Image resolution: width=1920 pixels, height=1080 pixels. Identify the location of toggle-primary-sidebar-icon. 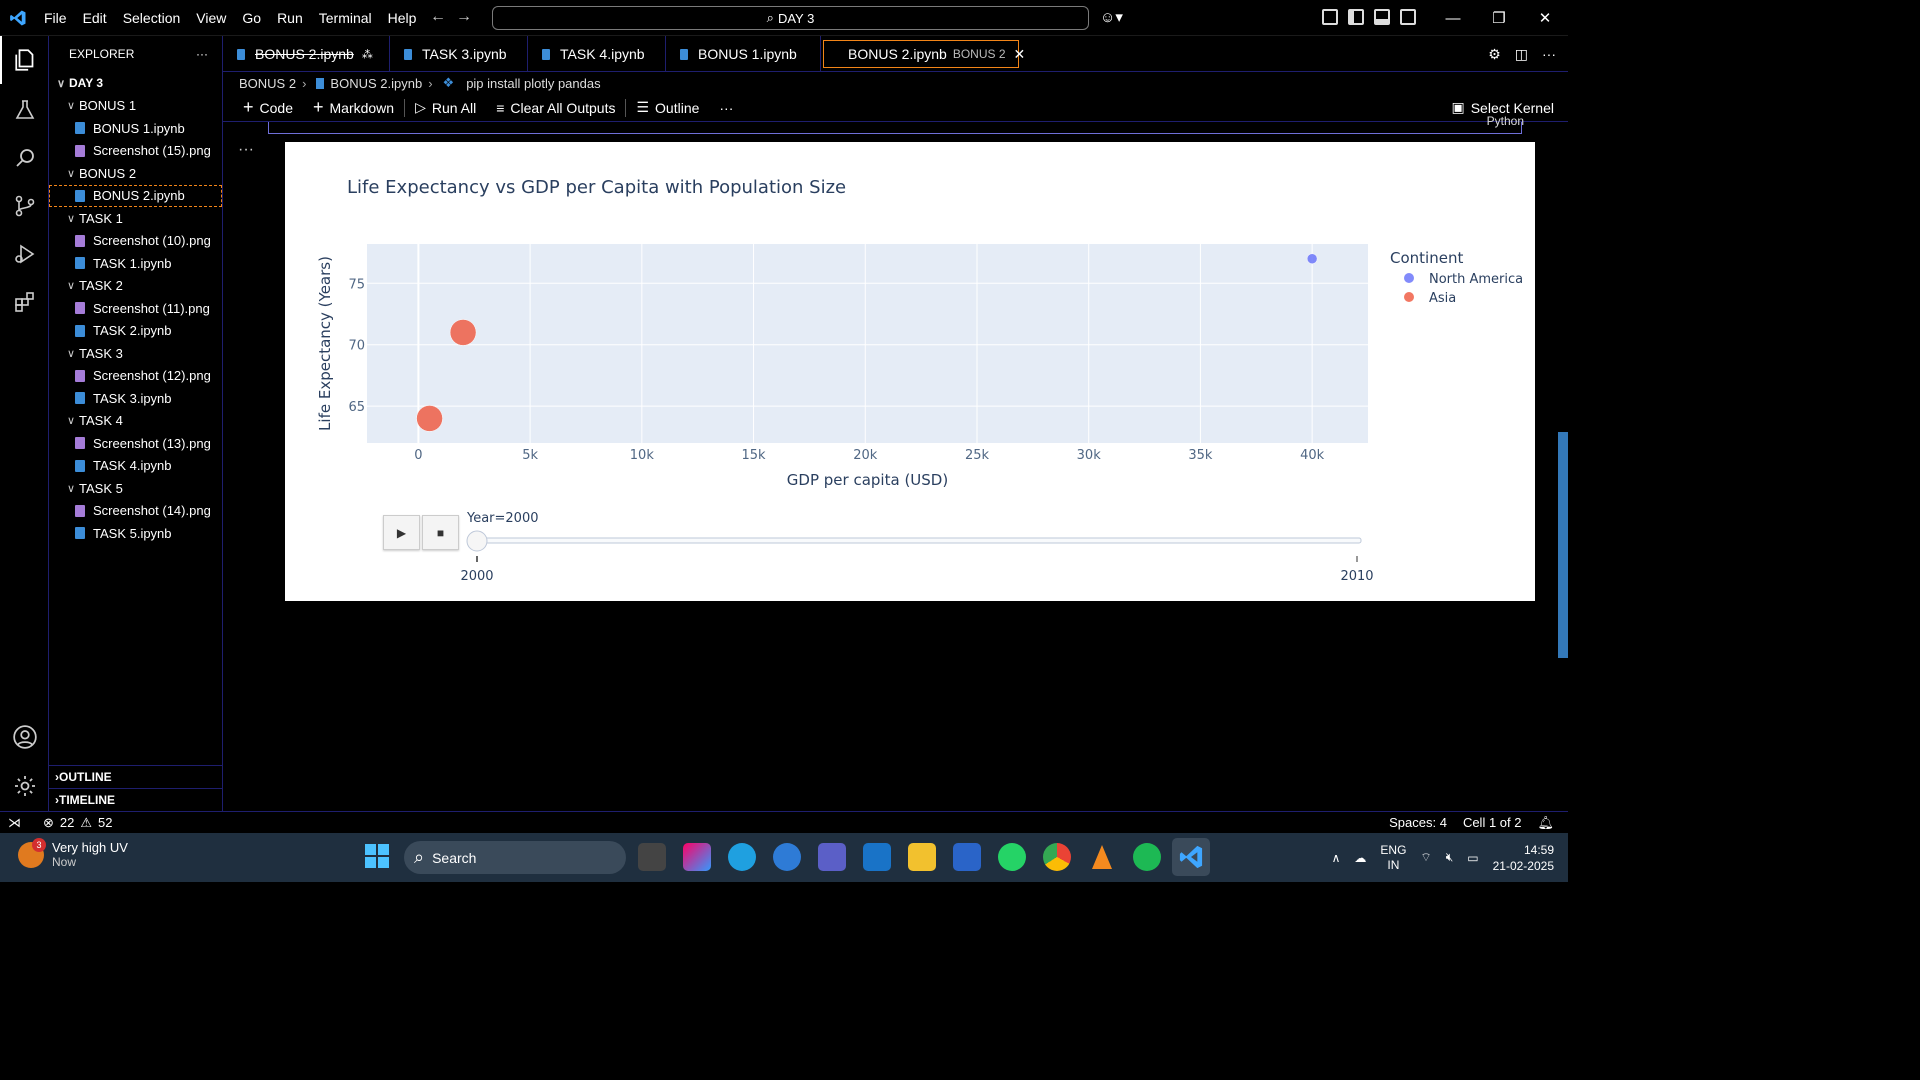
(1356, 17).